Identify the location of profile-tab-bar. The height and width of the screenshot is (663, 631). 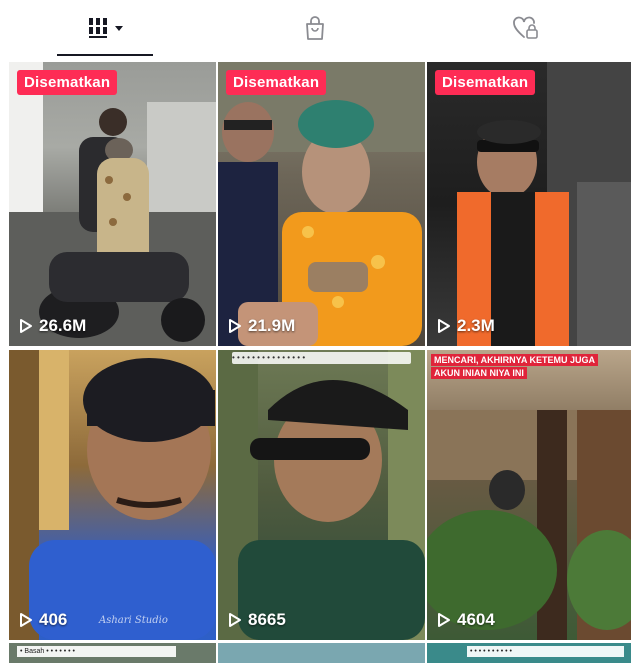
(315, 28).